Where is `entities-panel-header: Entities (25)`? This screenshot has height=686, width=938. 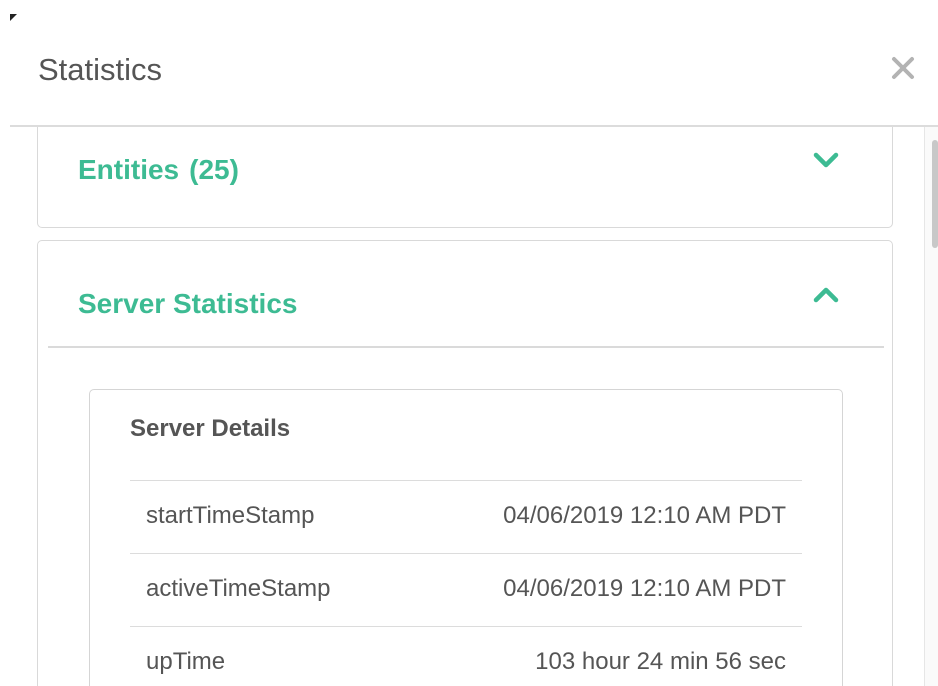
entities-panel-header: Entities (25) is located at coordinates (465, 177).